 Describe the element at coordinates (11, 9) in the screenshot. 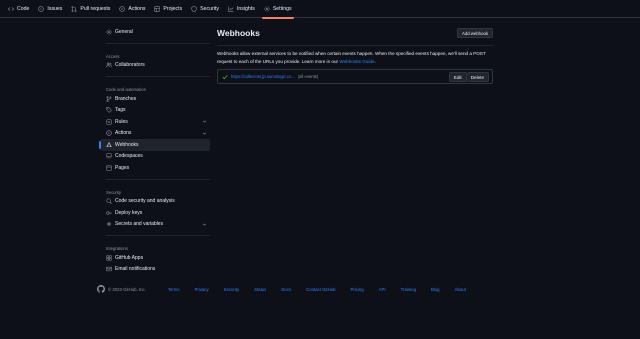

I see `code-icon` at that location.